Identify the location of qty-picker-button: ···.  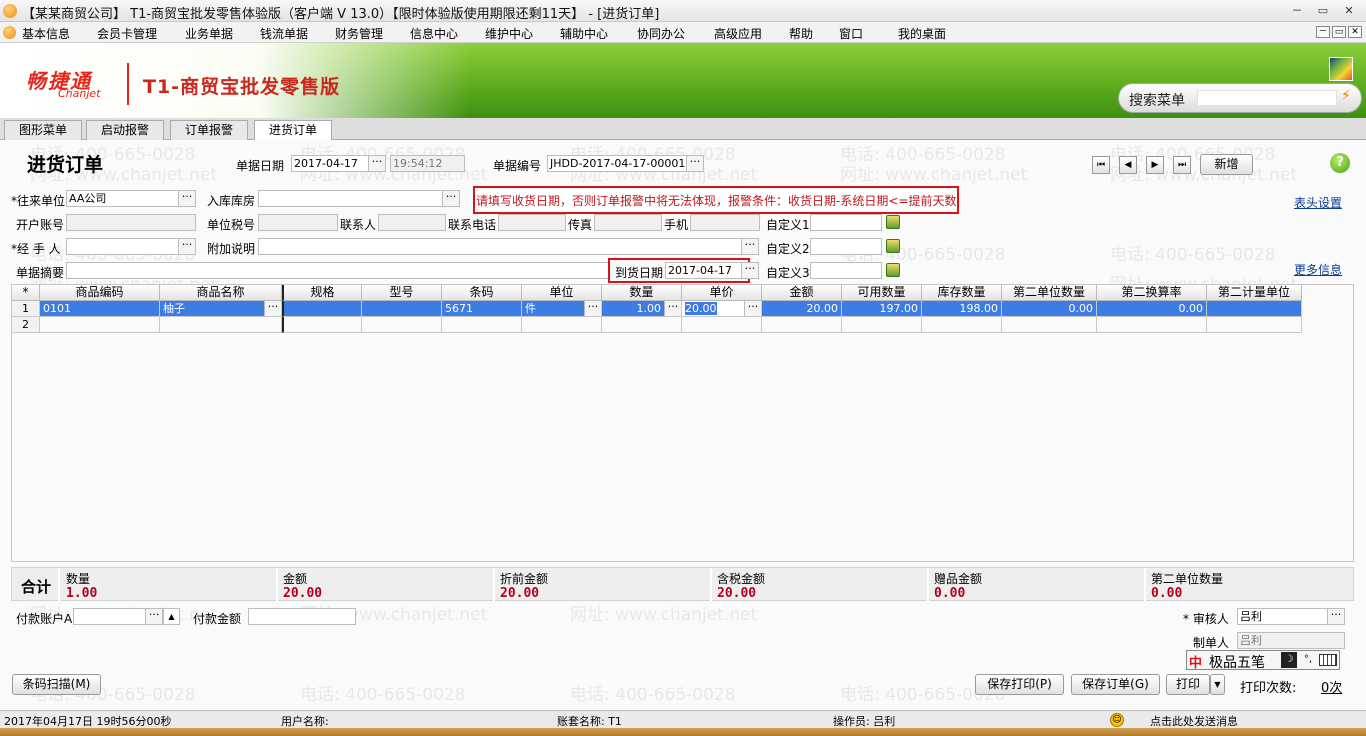
(672, 308).